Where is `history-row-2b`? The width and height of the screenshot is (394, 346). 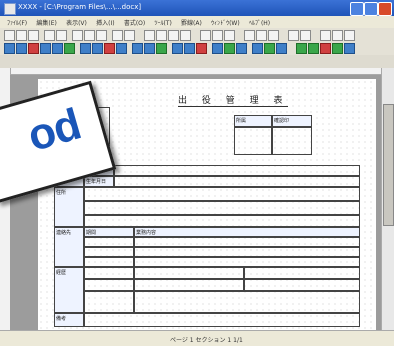
history-row-2b is located at coordinates (189, 285).